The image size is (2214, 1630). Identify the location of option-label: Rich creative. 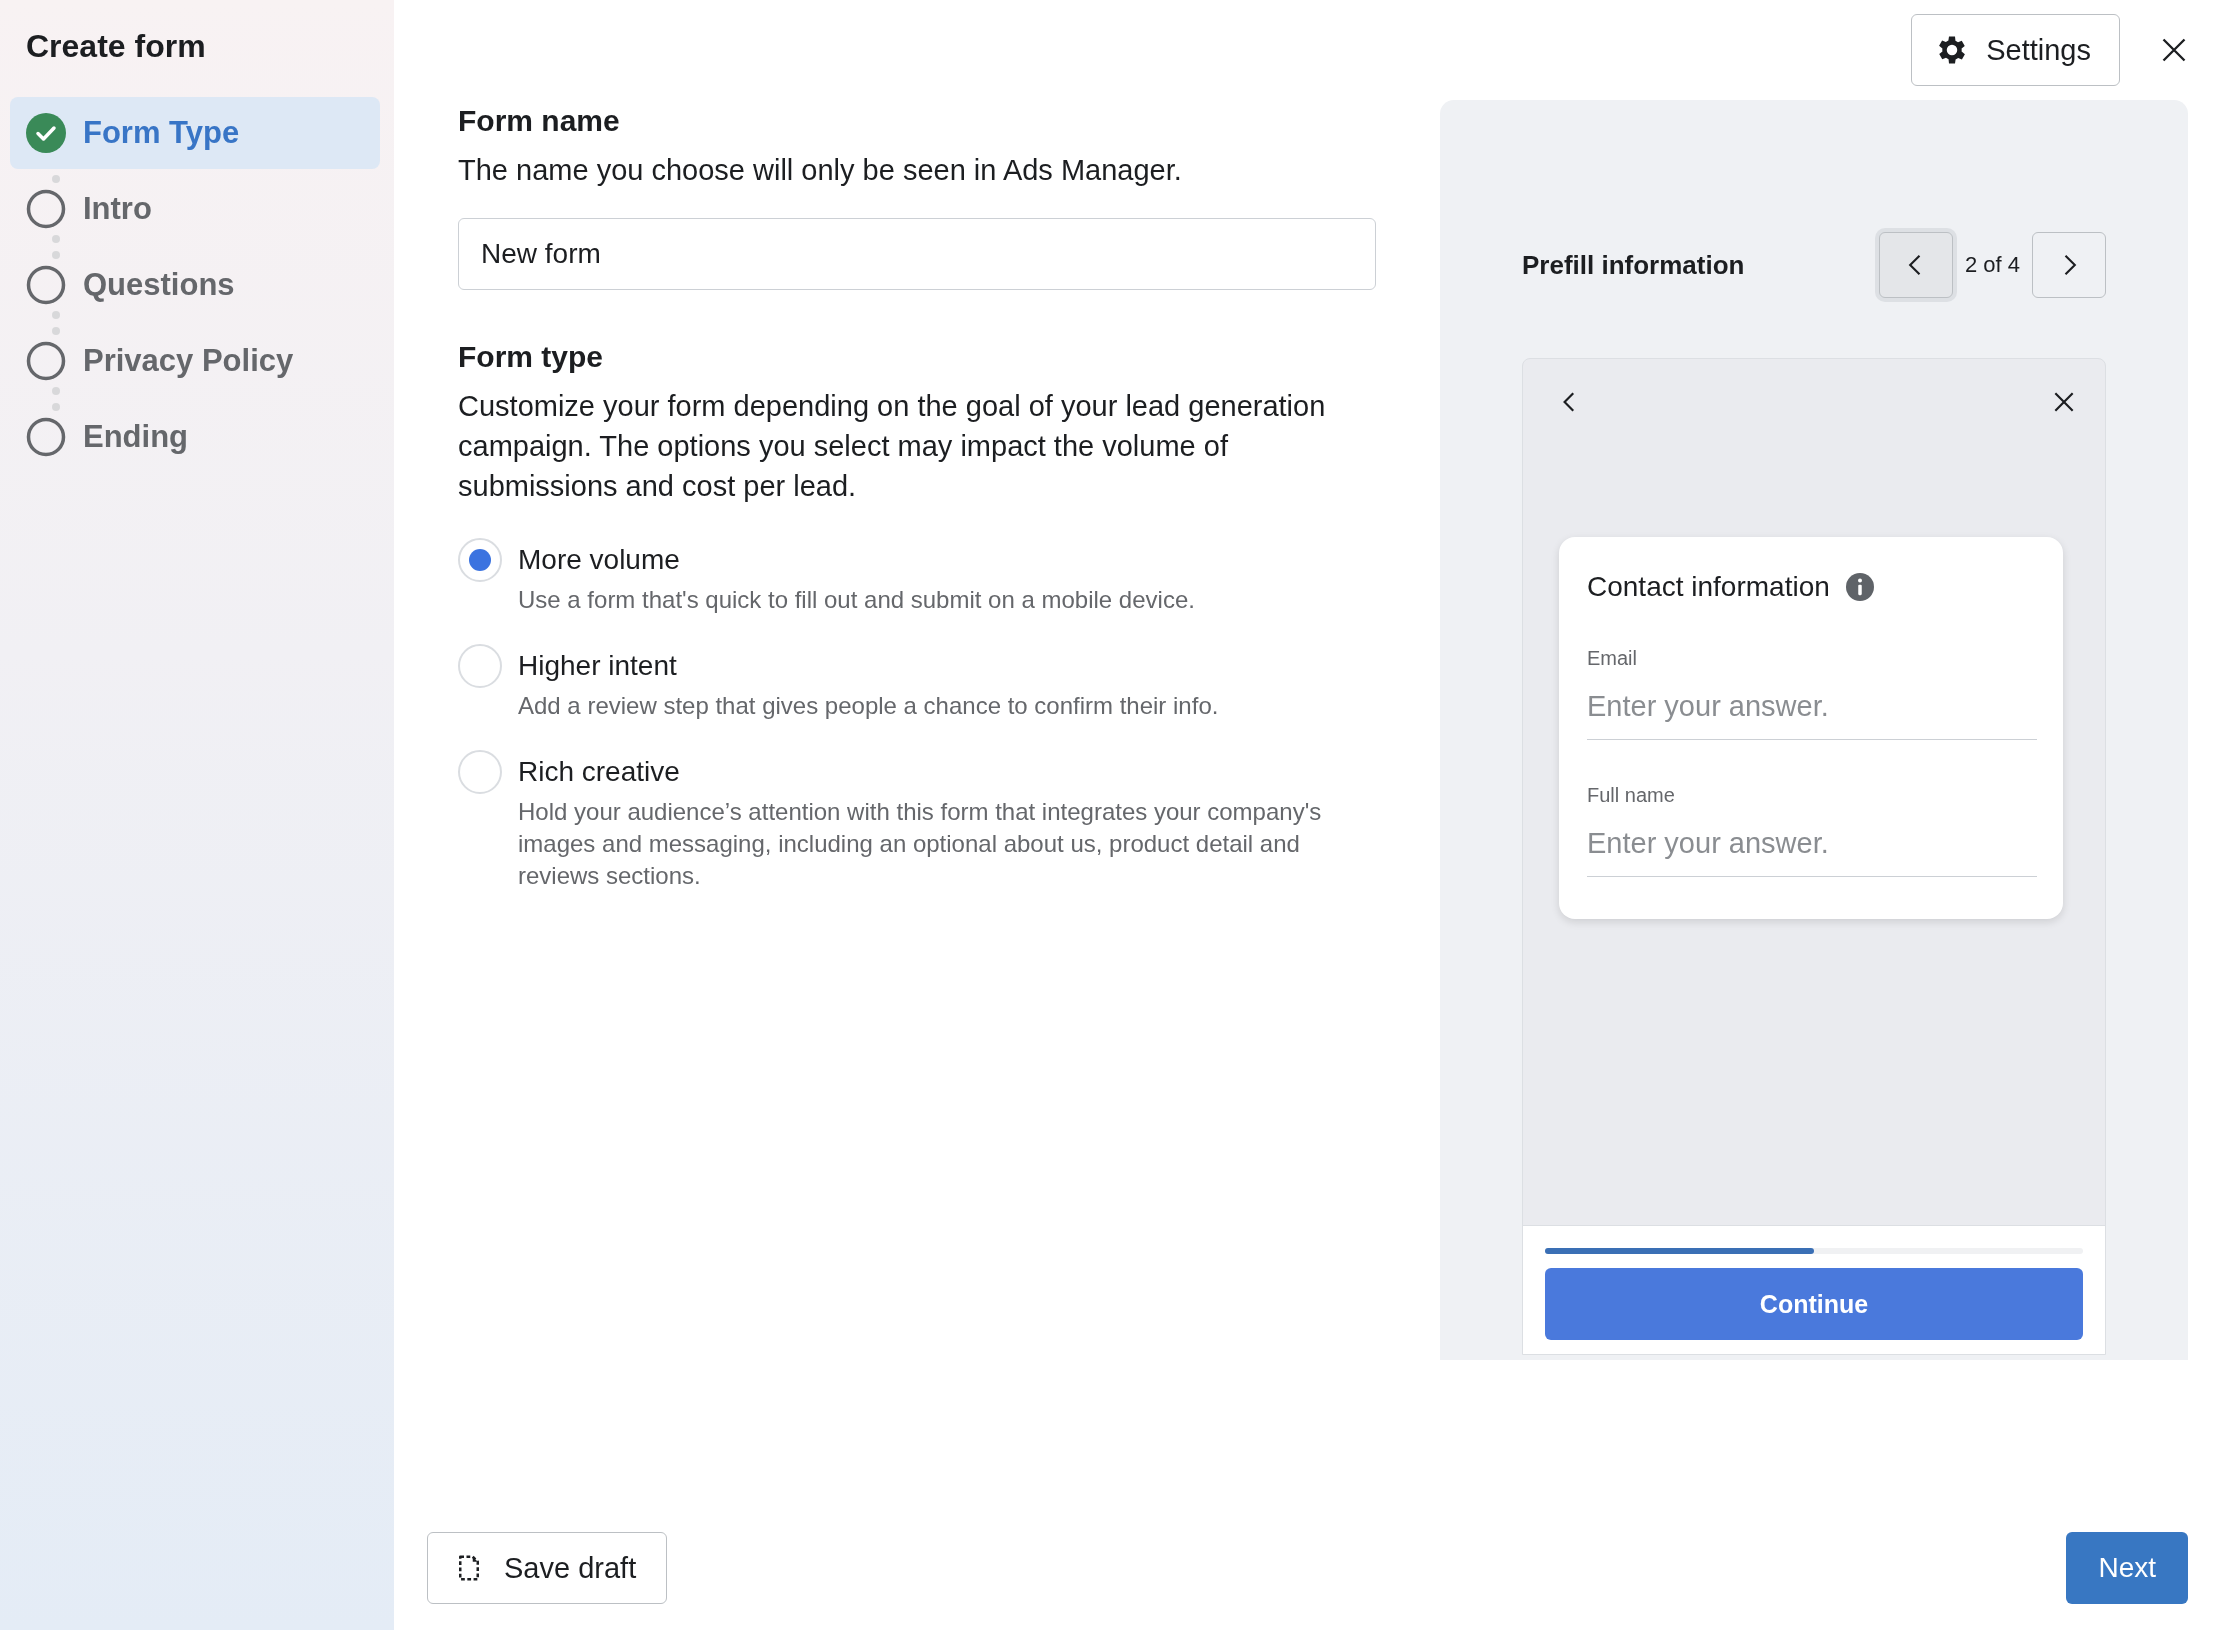
(599, 772).